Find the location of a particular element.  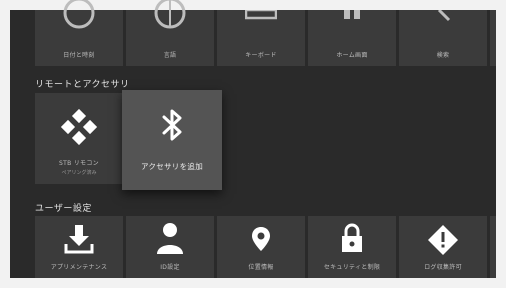

pairing-status: ペアリング済み is located at coordinates (79, 173).